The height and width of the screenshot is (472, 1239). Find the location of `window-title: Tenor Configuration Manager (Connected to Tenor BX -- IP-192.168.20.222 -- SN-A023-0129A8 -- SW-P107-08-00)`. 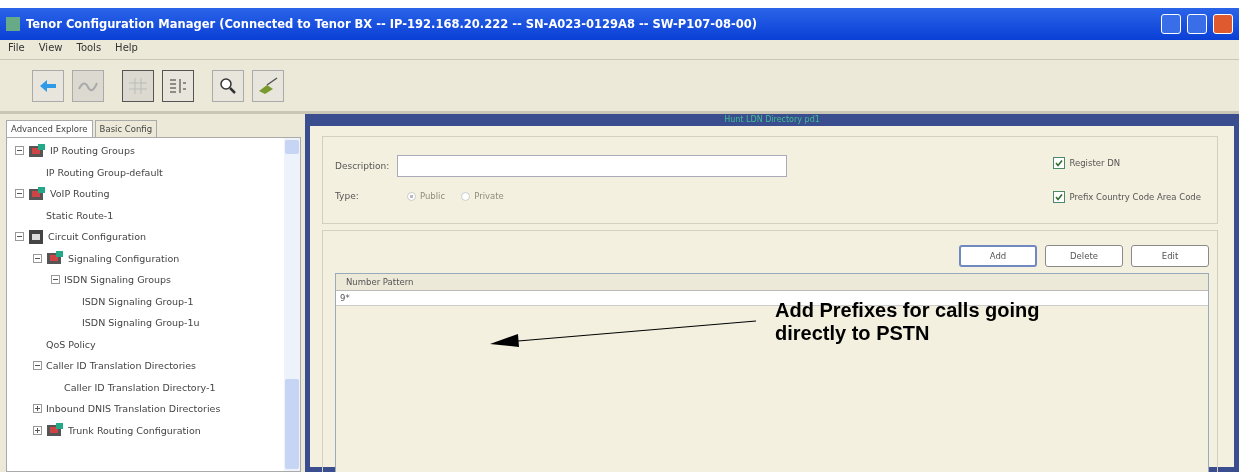

window-title: Tenor Configuration Manager (Connected to Tenor BX -- IP-192.168.20.222 -- SN-A023-0129A8 -- SW-P107-08-00) is located at coordinates (392, 24).